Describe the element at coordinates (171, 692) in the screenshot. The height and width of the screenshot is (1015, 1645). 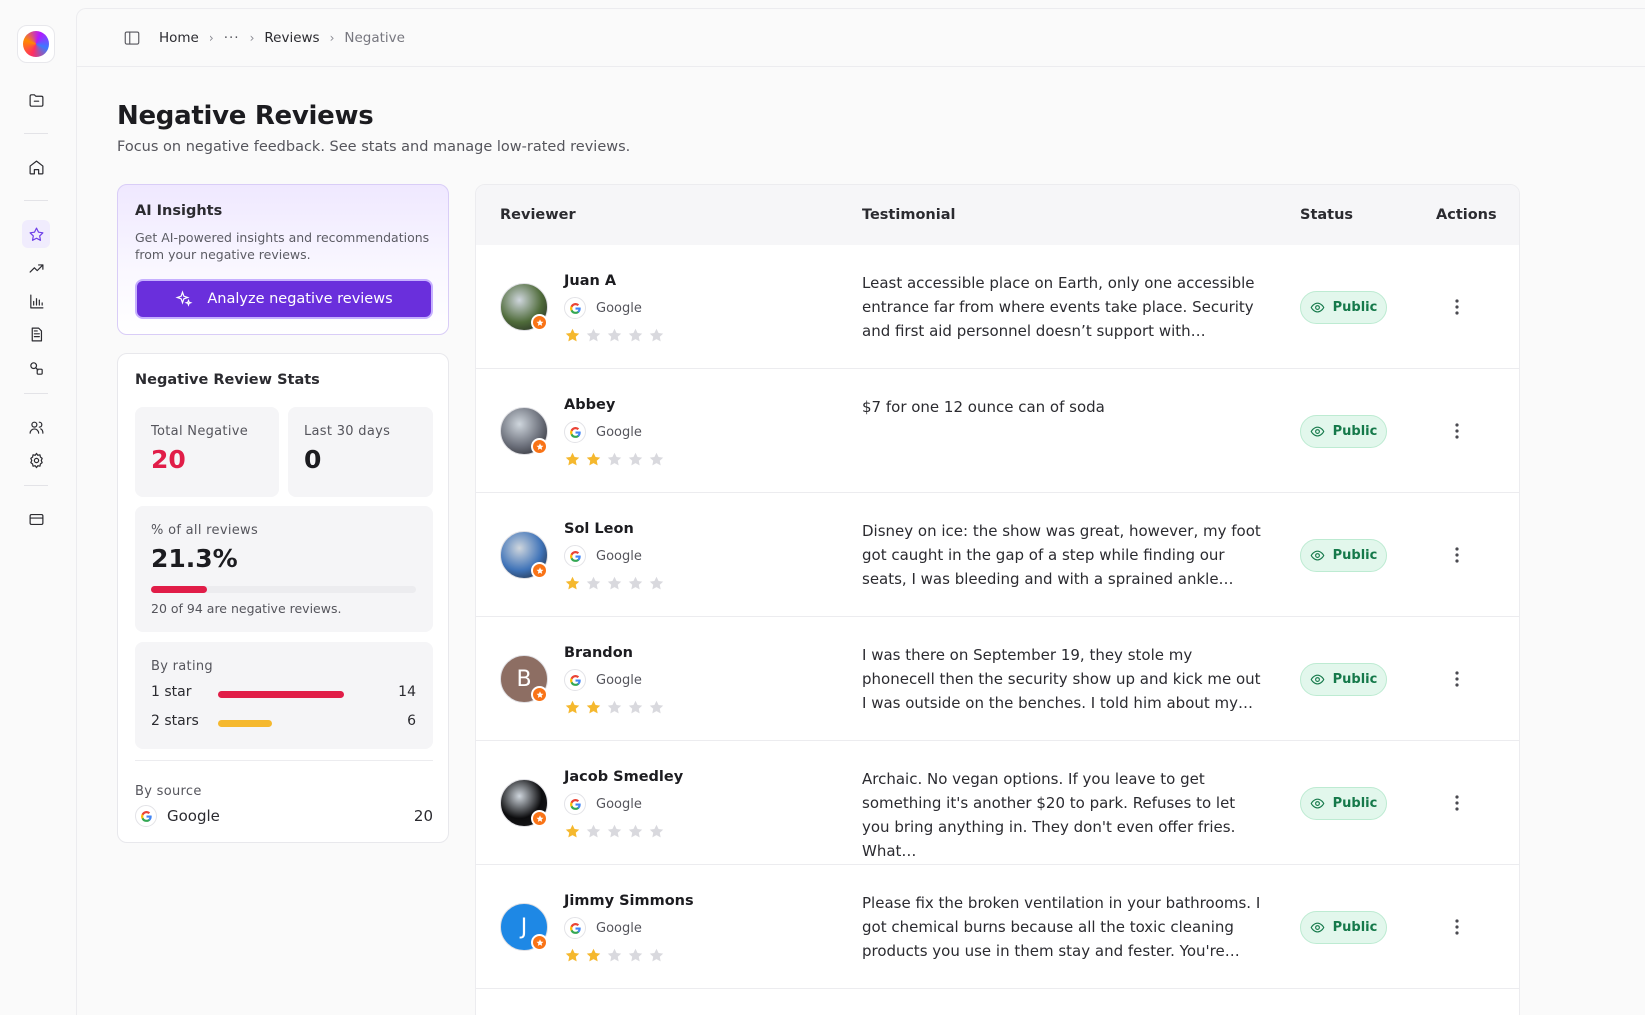
I see `rating-label: 1 star` at that location.